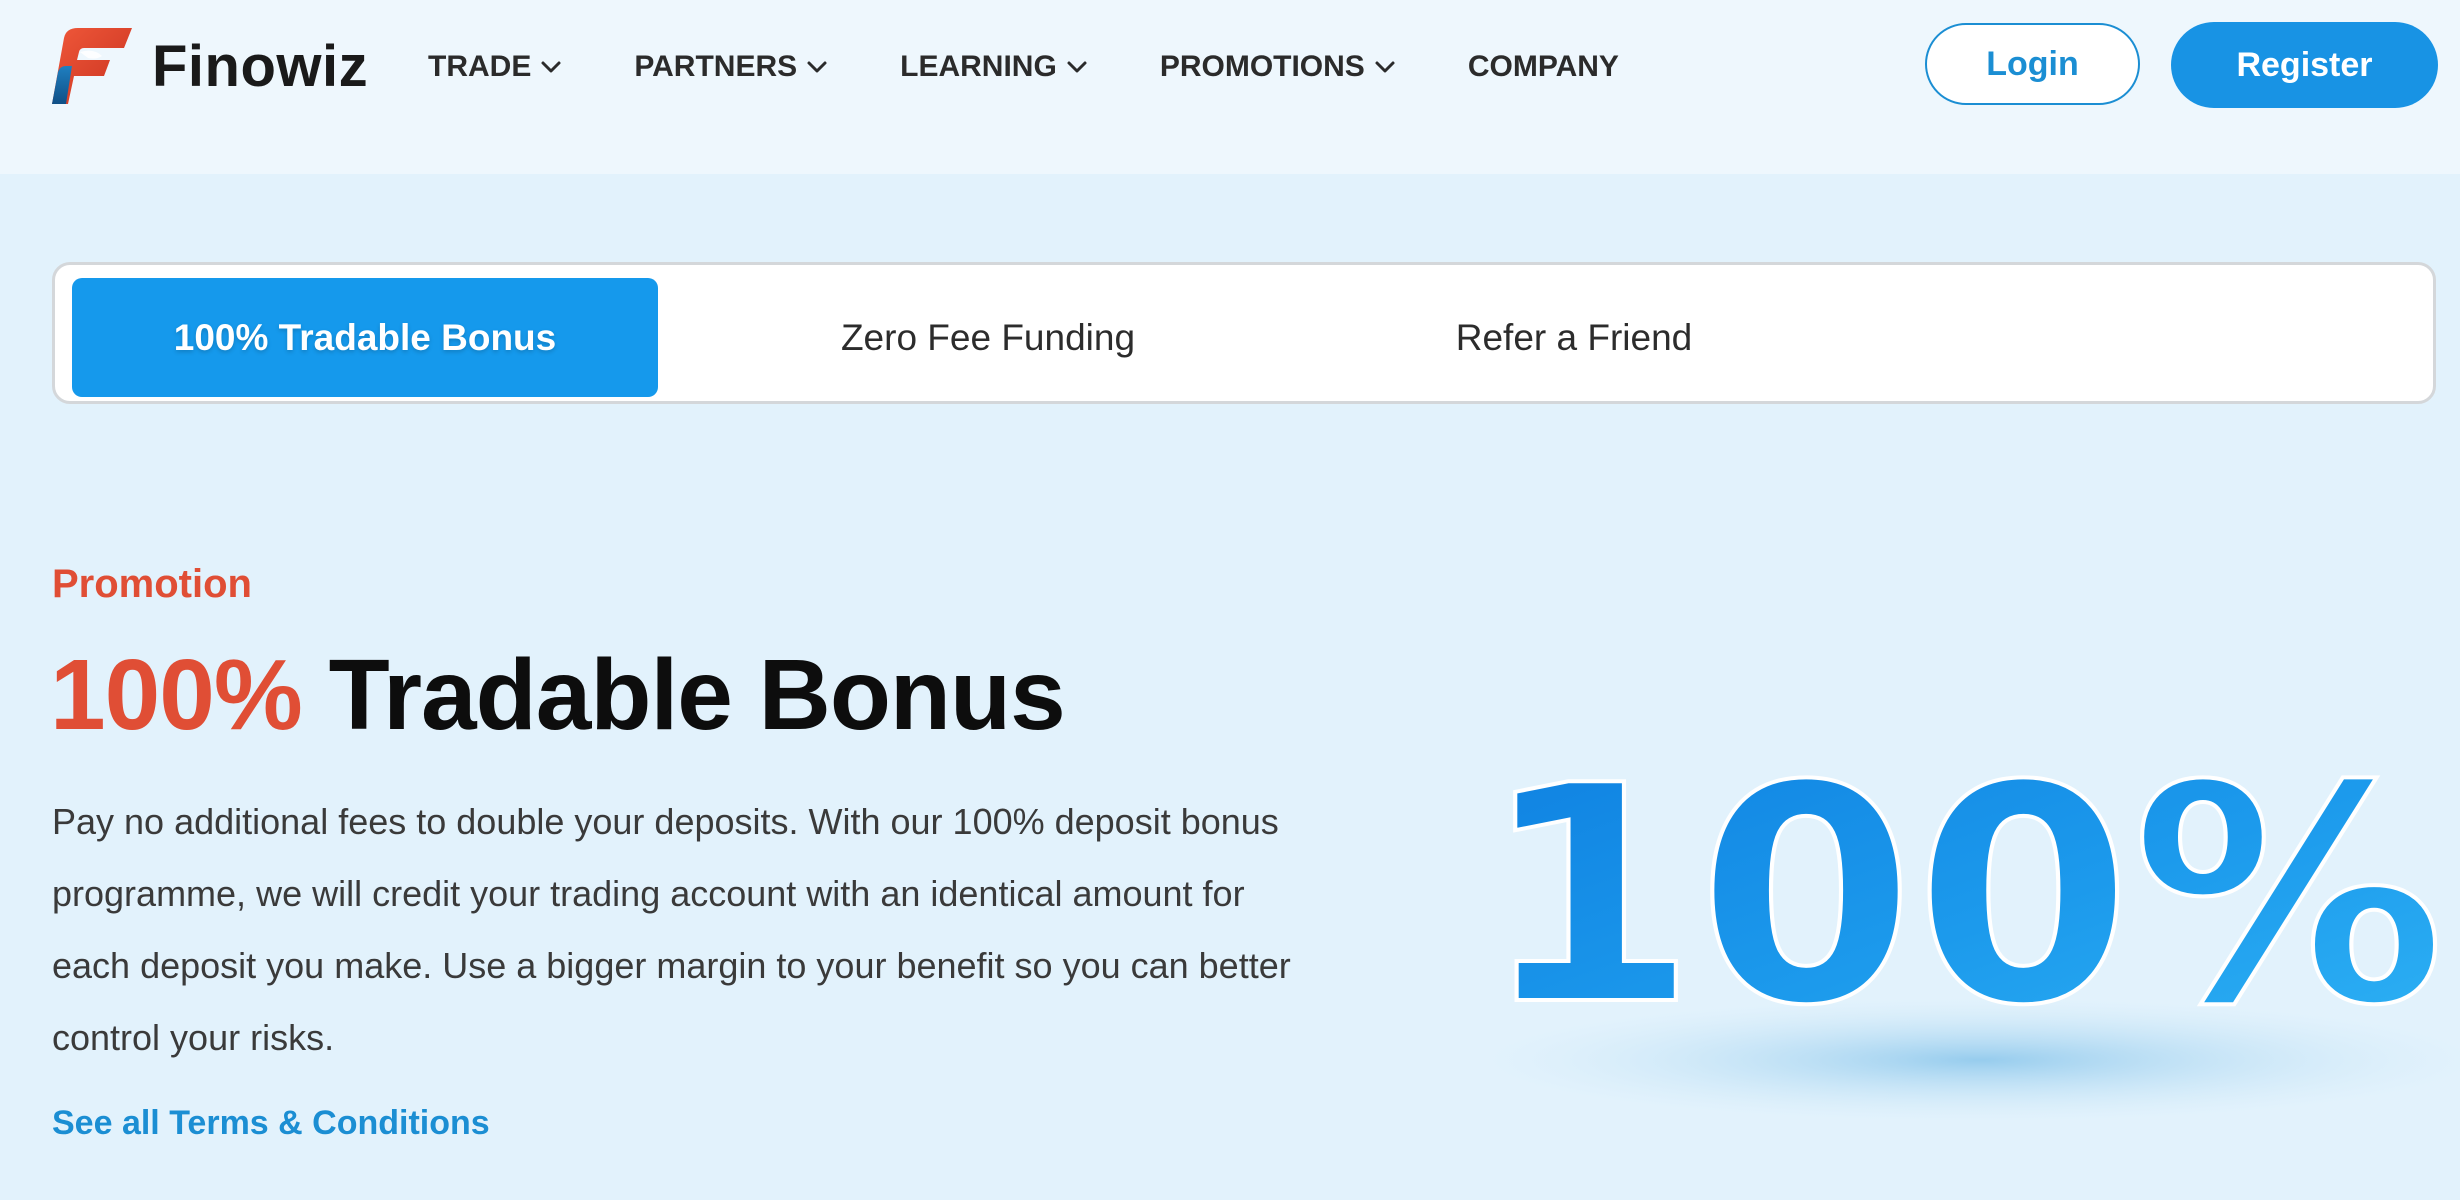  I want to click on nav-item-partners: PARTNERS, so click(731, 67).